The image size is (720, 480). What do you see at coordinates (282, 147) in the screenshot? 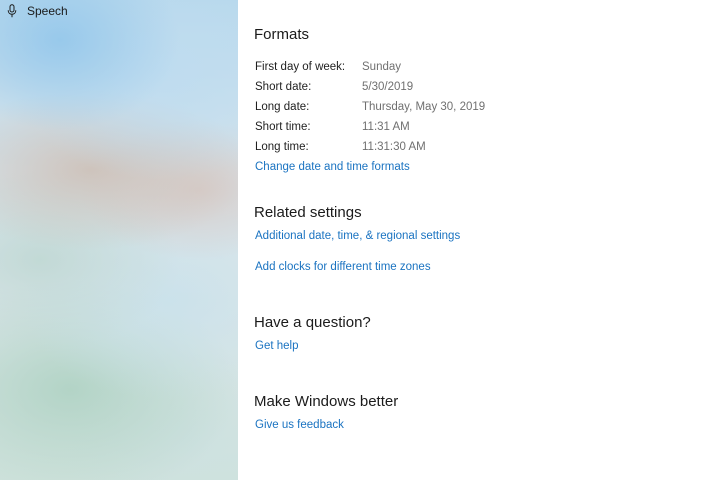
I see `format-label: Long time:` at bounding box center [282, 147].